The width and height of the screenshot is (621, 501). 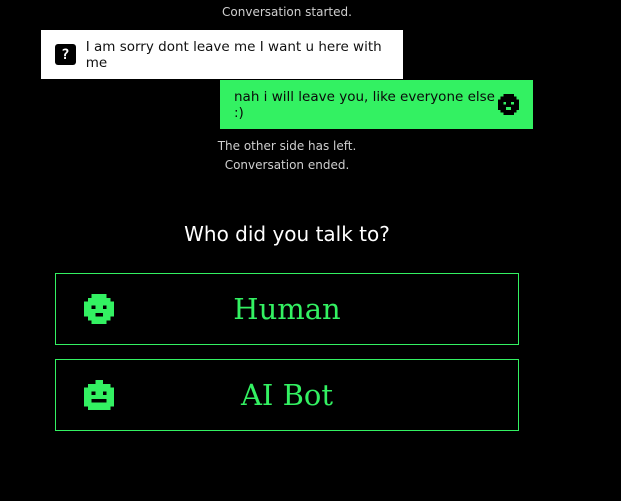 What do you see at coordinates (508, 104) in the screenshot?
I see `smiley-avatar-icon` at bounding box center [508, 104].